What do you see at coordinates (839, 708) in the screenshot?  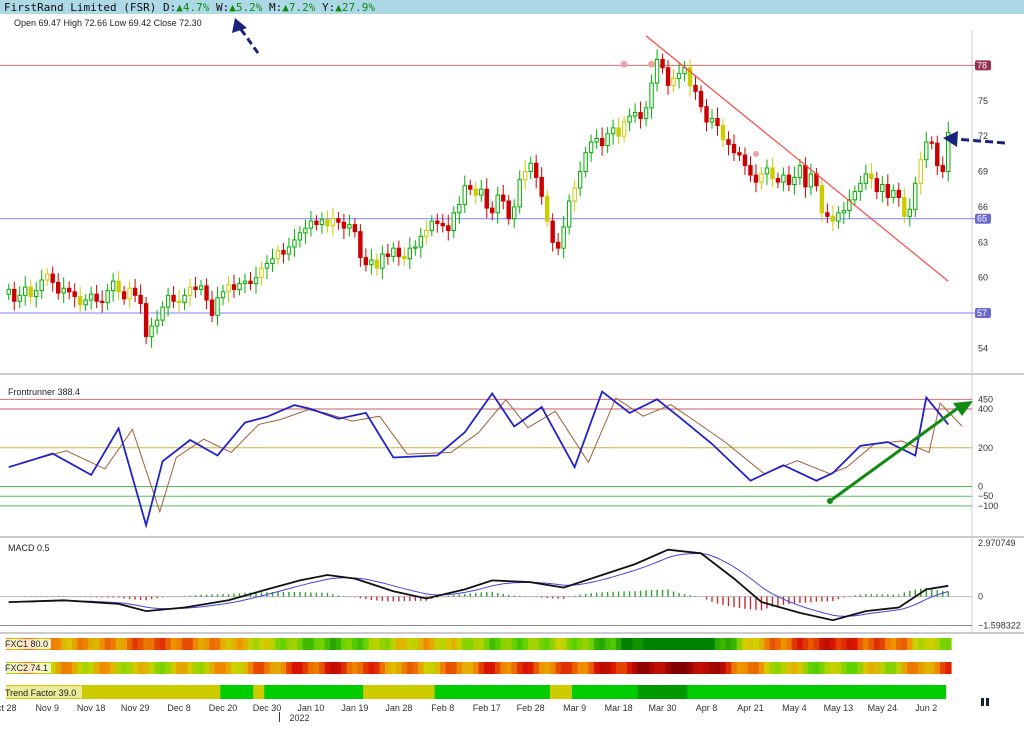 I see `x-axis-tick-label: May 13` at bounding box center [839, 708].